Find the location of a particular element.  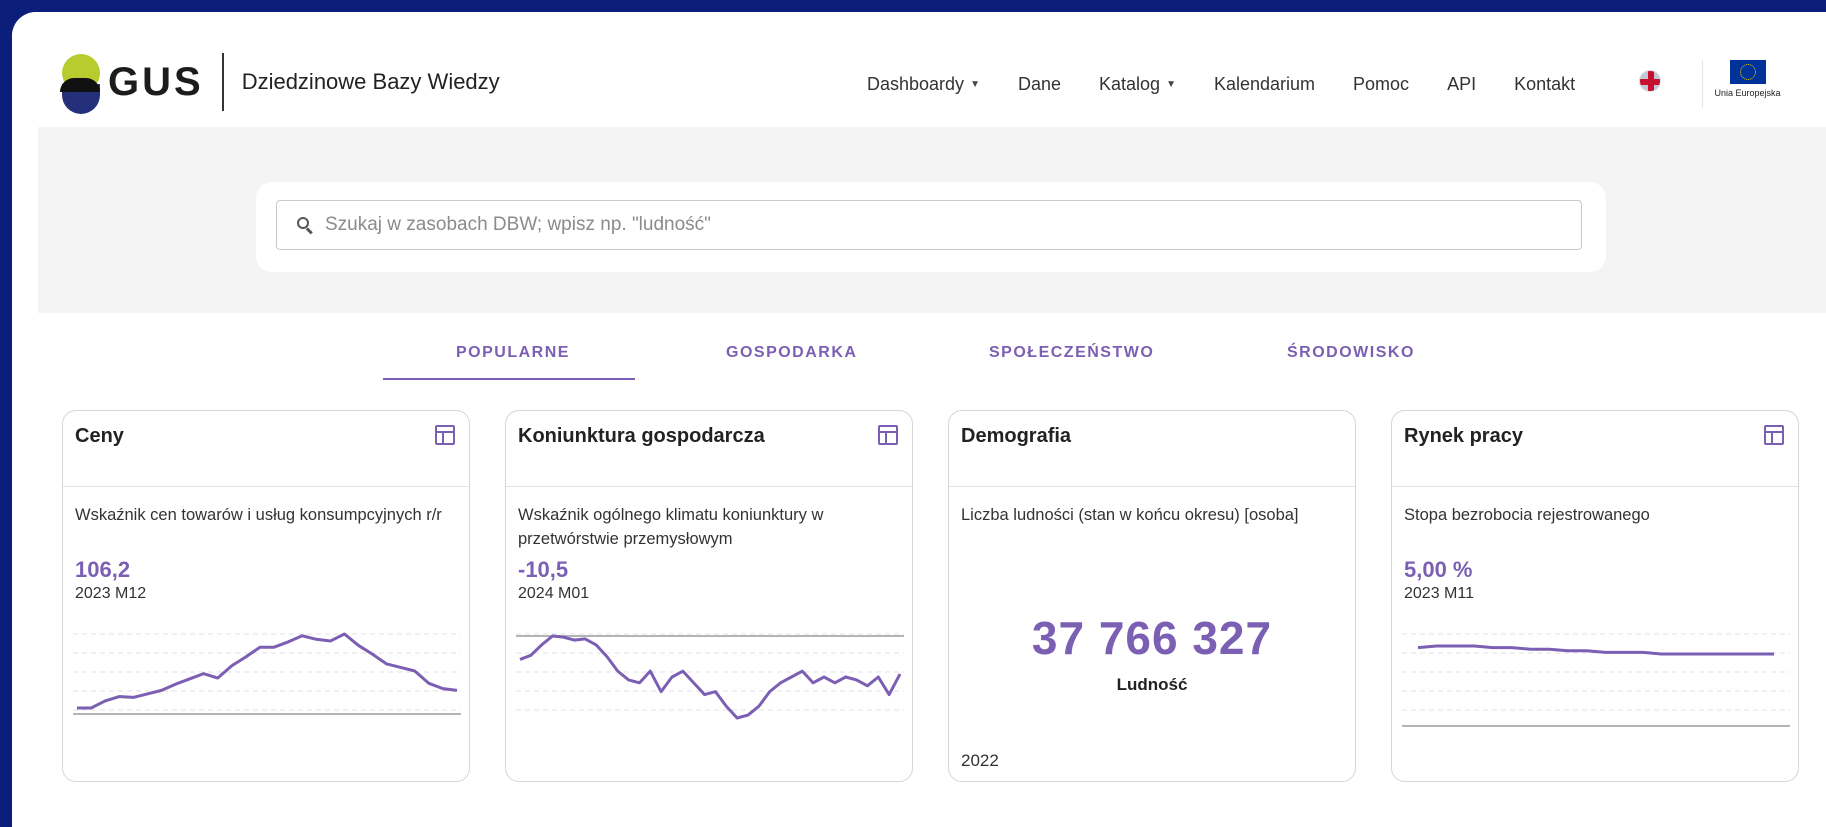

logo-divider is located at coordinates (222, 82).